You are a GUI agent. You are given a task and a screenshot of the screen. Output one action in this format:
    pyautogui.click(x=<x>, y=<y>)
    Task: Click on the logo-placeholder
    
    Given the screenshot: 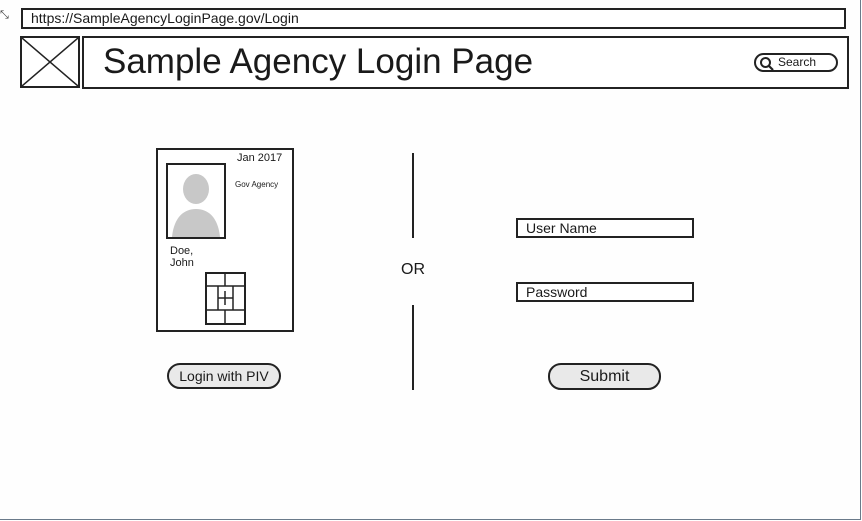 What is the action you would take?
    pyautogui.click(x=50, y=62)
    